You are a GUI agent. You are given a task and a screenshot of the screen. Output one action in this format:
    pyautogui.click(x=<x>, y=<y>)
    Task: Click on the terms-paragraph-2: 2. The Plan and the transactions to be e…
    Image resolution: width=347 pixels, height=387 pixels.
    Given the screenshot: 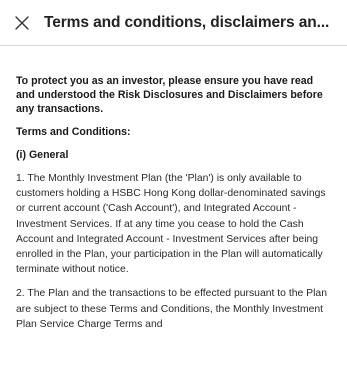 What is the action you would take?
    pyautogui.click(x=171, y=309)
    